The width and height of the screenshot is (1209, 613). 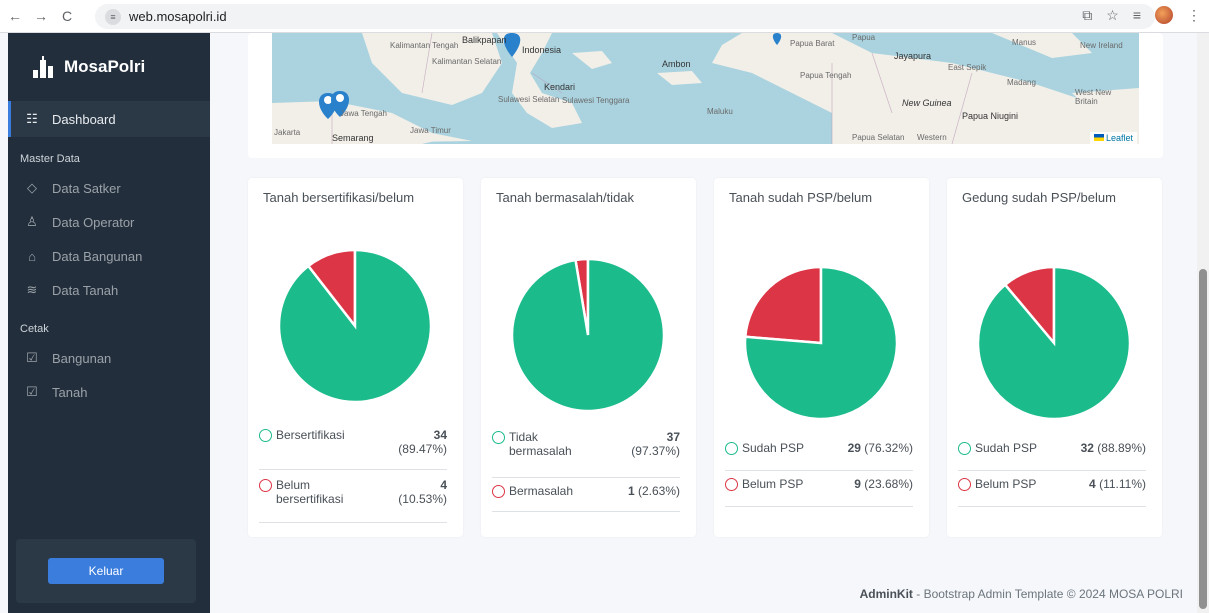 I want to click on sidebar-item-dashboard: ☷ Dashboard, so click(x=109, y=119).